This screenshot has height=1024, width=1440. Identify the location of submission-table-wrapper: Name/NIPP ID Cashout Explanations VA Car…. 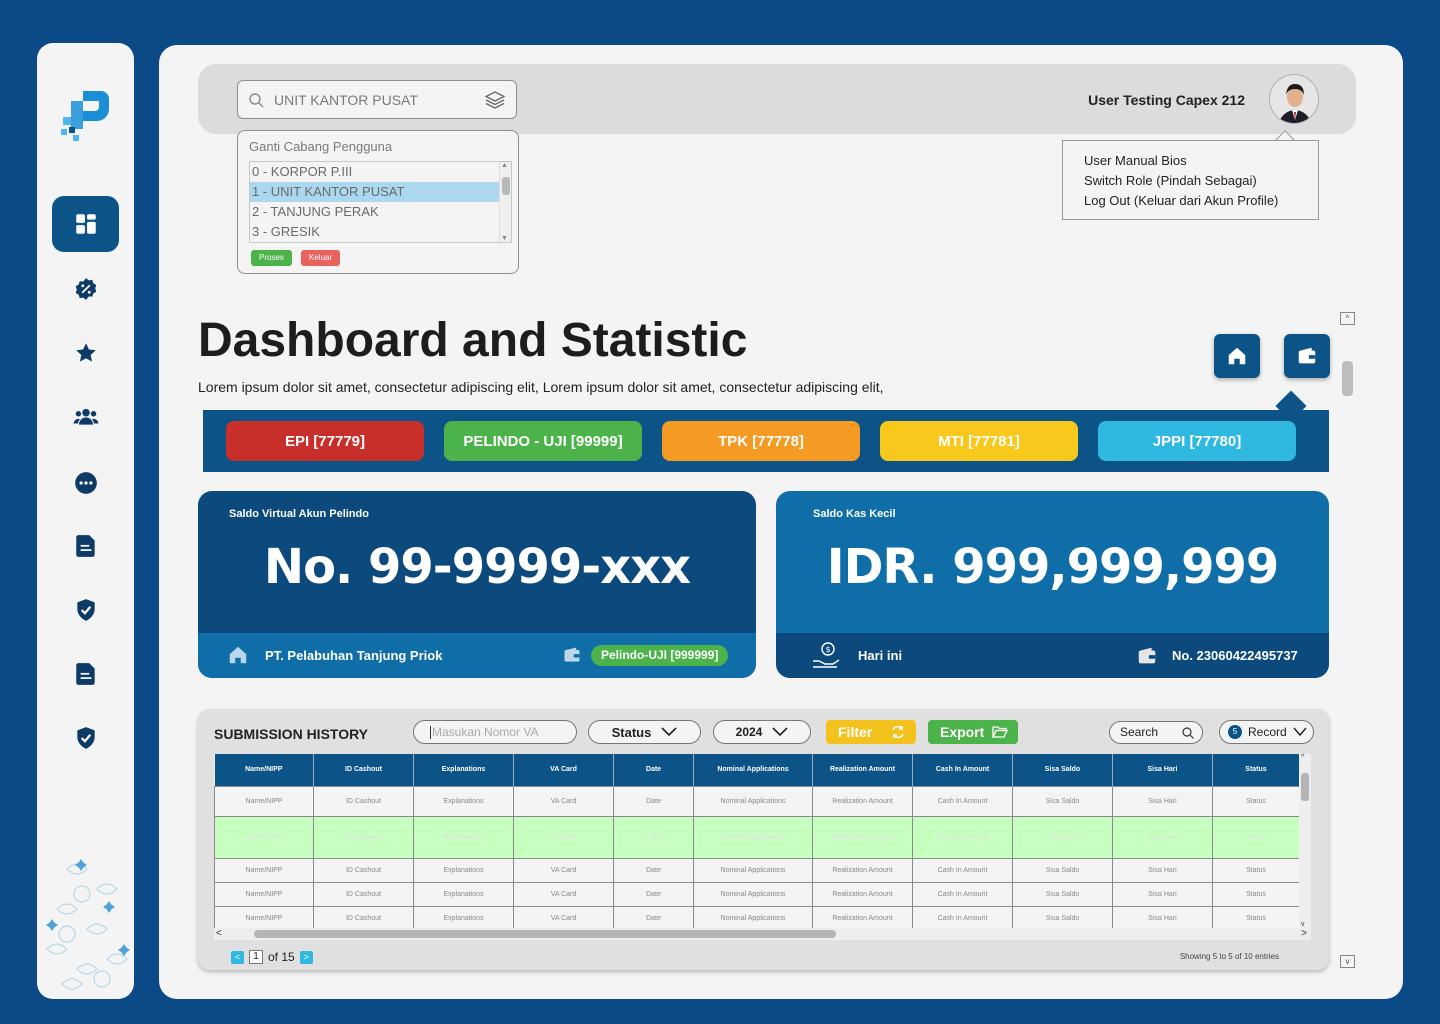
(756, 841).